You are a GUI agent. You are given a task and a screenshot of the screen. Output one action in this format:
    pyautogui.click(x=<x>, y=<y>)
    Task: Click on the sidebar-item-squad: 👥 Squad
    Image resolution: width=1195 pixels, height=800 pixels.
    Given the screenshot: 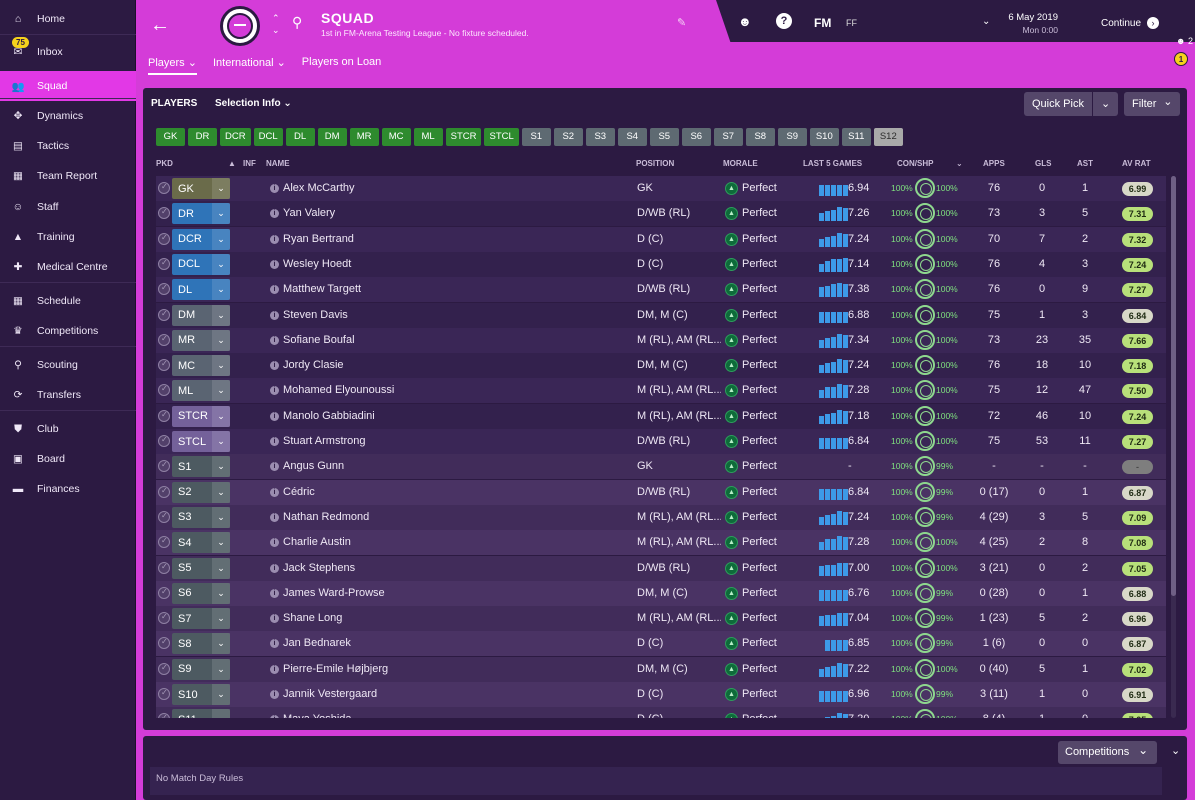 What is the action you would take?
    pyautogui.click(x=68, y=86)
    